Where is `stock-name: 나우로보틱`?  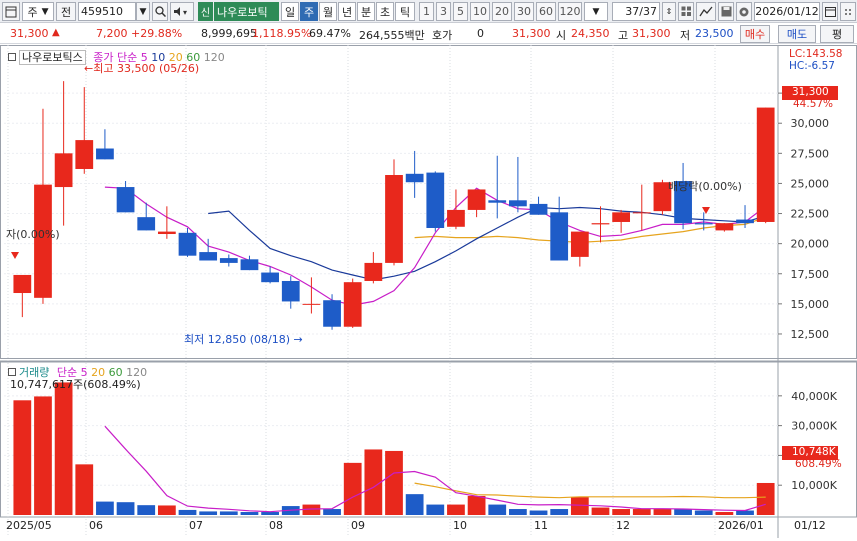 stock-name: 나우로보틱 is located at coordinates (246, 11).